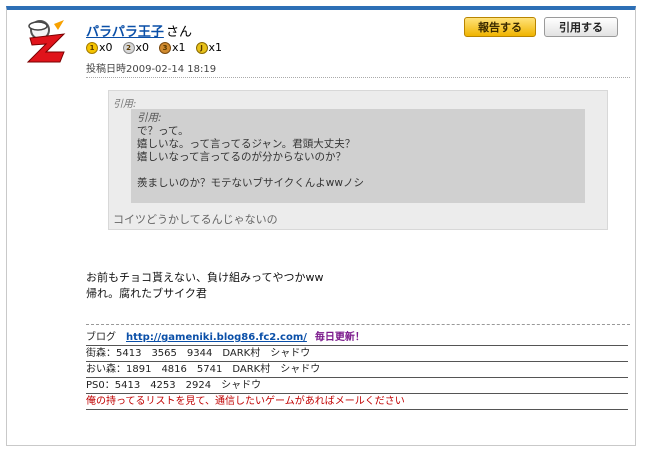 Image resolution: width=648 pixels, height=455 pixels. What do you see at coordinates (201, 47) in the screenshot?
I see `special-medal-icon: J` at bounding box center [201, 47].